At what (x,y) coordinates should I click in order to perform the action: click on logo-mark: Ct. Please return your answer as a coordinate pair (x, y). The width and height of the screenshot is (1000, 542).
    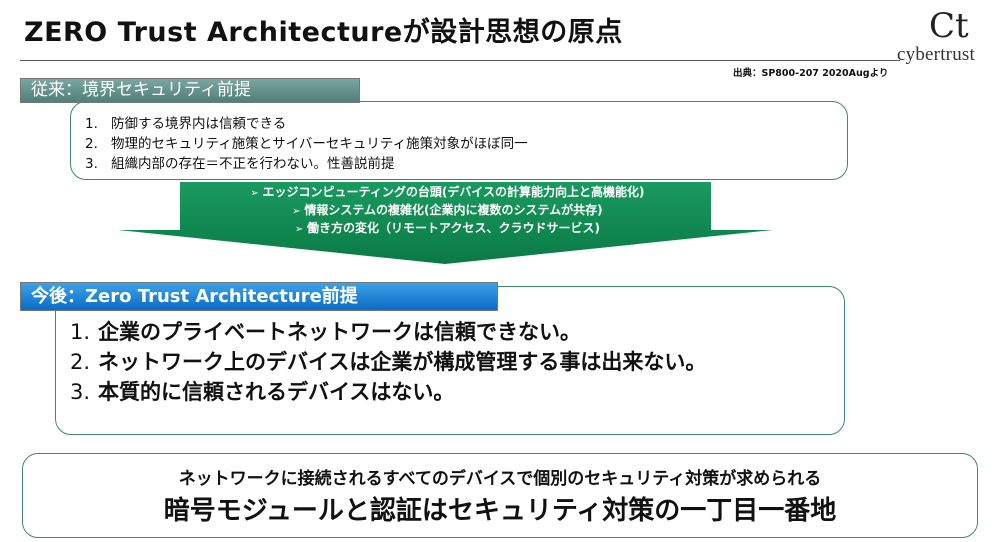
    Looking at the image, I should click on (949, 26).